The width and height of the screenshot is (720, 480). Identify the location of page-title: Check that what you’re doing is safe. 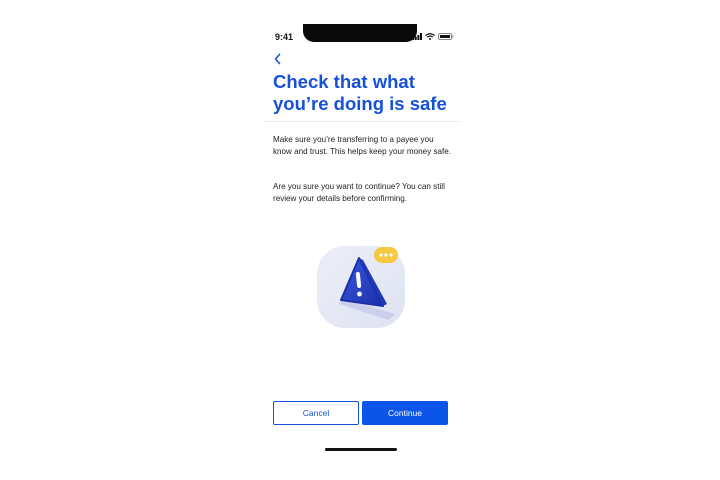
(360, 92).